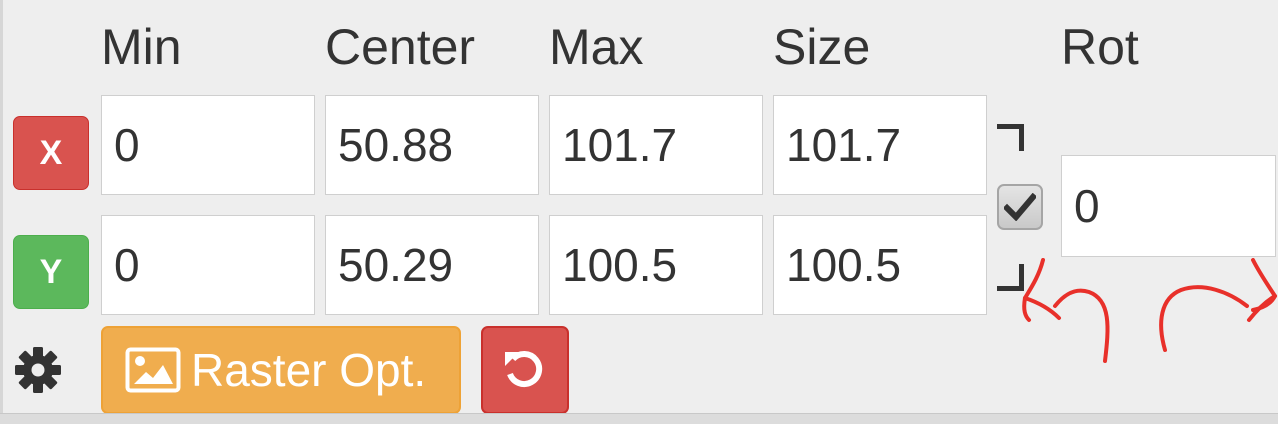  Describe the element at coordinates (880, 145) in the screenshot. I see `x-size-input` at that location.